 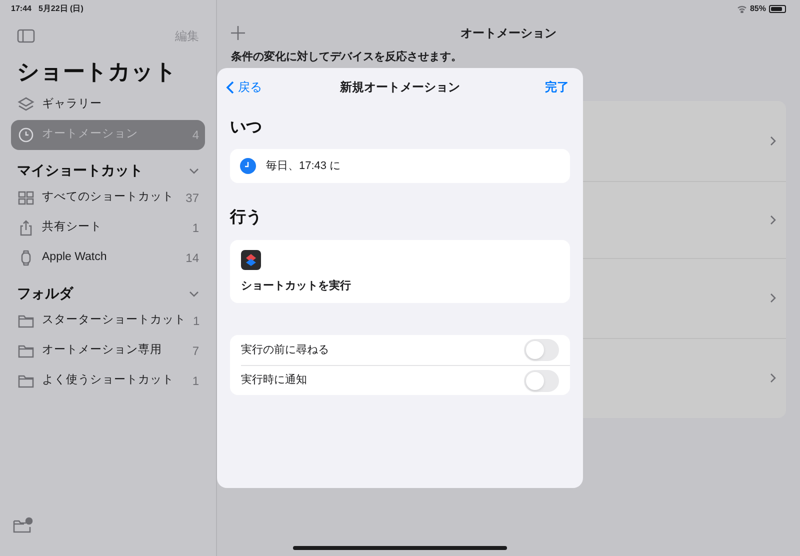 What do you see at coordinates (400, 87) in the screenshot?
I see `sheet-title: 新規オートメーション` at bounding box center [400, 87].